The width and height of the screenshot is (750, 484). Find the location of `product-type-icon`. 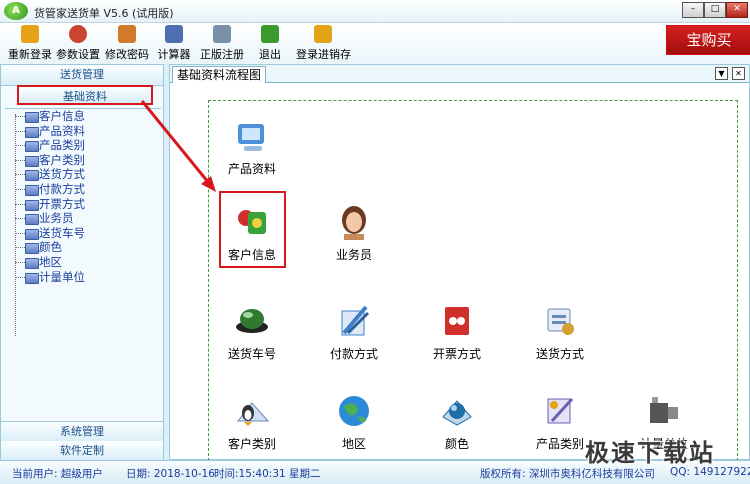

product-type-icon is located at coordinates (560, 410).